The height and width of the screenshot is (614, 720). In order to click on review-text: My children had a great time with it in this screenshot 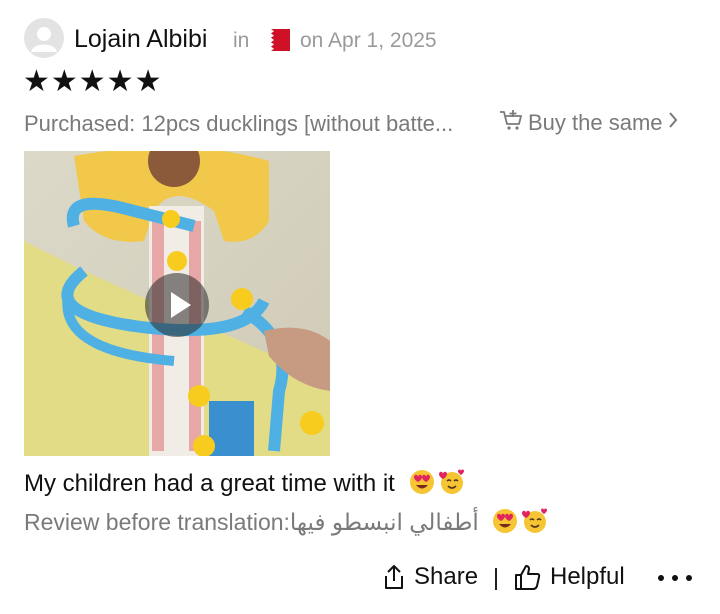, I will do `click(245, 483)`.